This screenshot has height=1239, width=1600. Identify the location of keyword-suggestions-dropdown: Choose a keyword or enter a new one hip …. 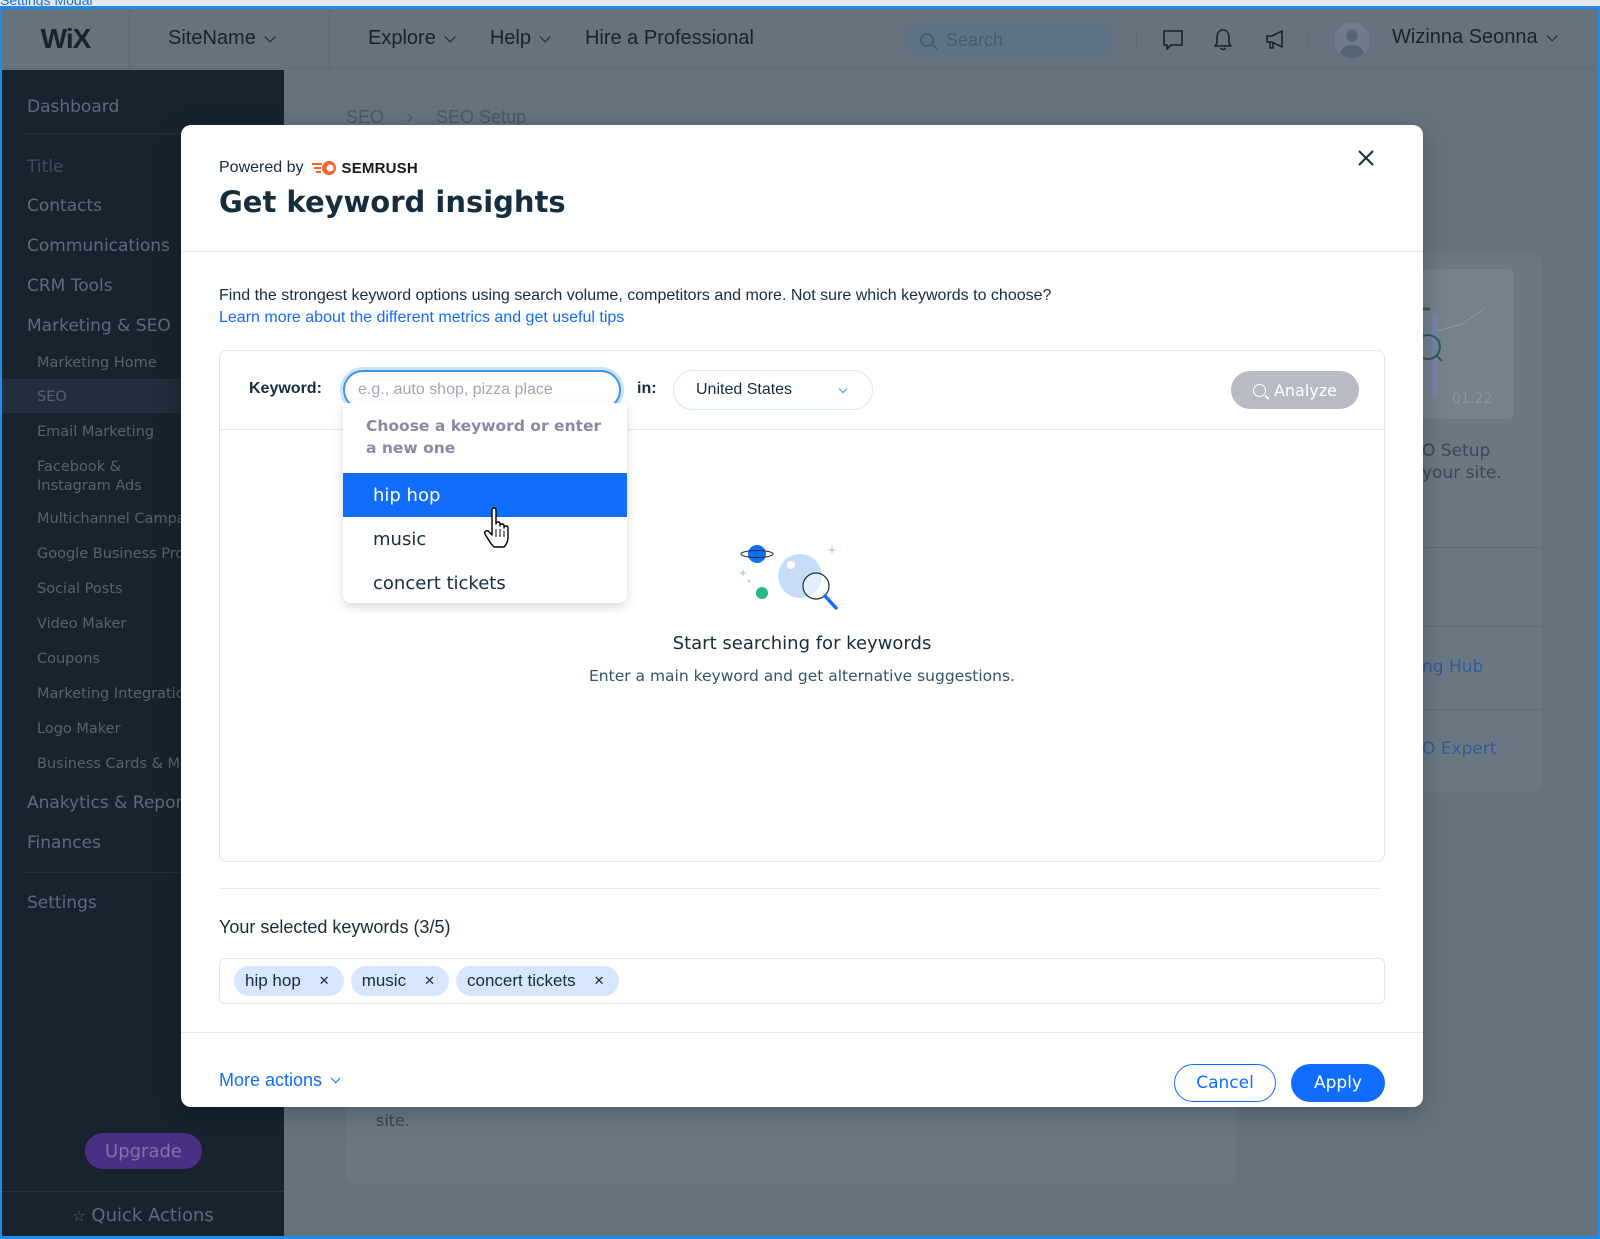
(485, 503).